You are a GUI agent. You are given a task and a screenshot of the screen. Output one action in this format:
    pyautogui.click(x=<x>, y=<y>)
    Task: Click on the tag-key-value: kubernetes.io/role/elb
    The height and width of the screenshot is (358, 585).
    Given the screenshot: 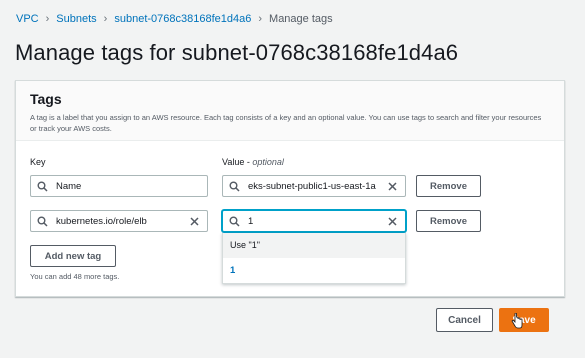 What is the action you would take?
    pyautogui.click(x=101, y=221)
    